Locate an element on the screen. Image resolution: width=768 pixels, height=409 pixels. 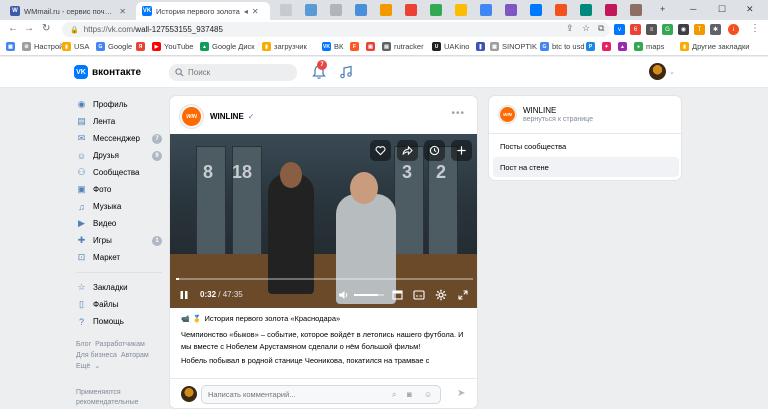
bookmark-item: ▲ is located at coordinates (624, 46).